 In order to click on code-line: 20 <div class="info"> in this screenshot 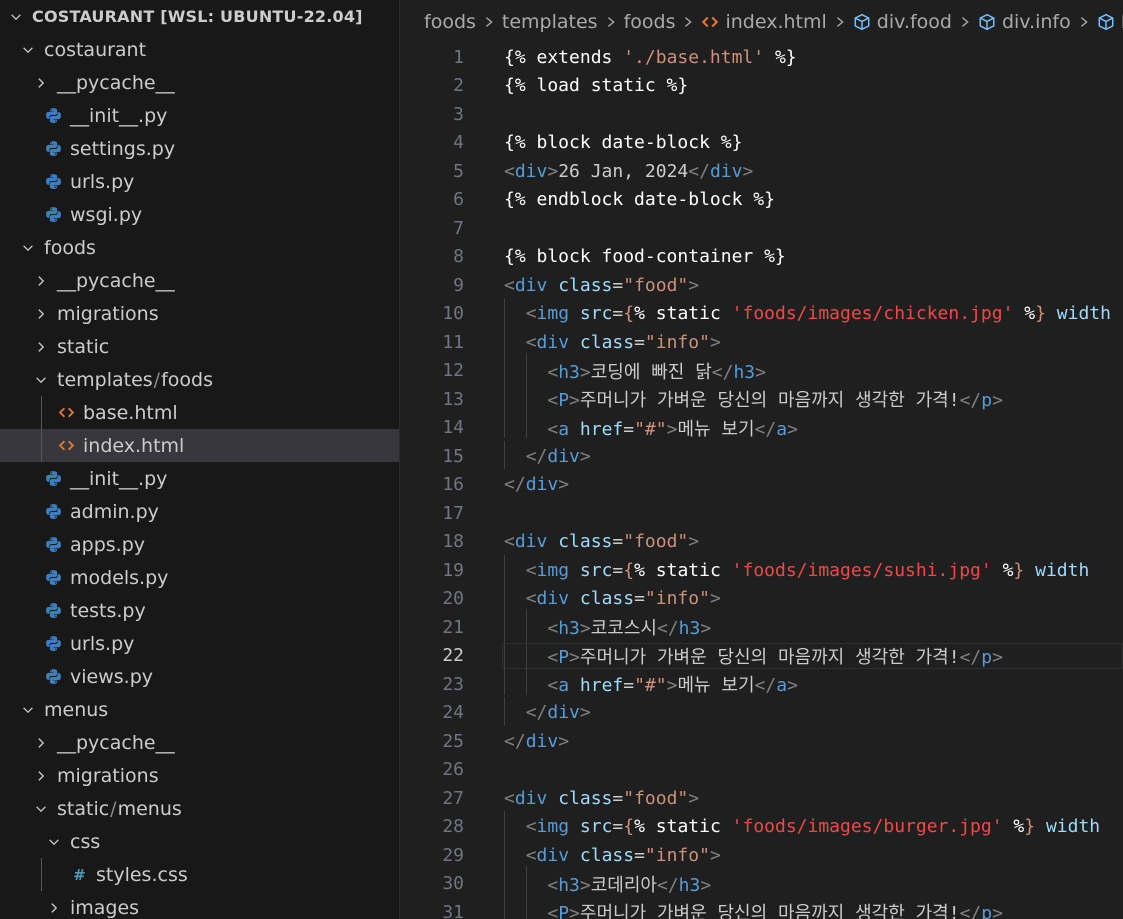, I will do `click(761, 598)`.